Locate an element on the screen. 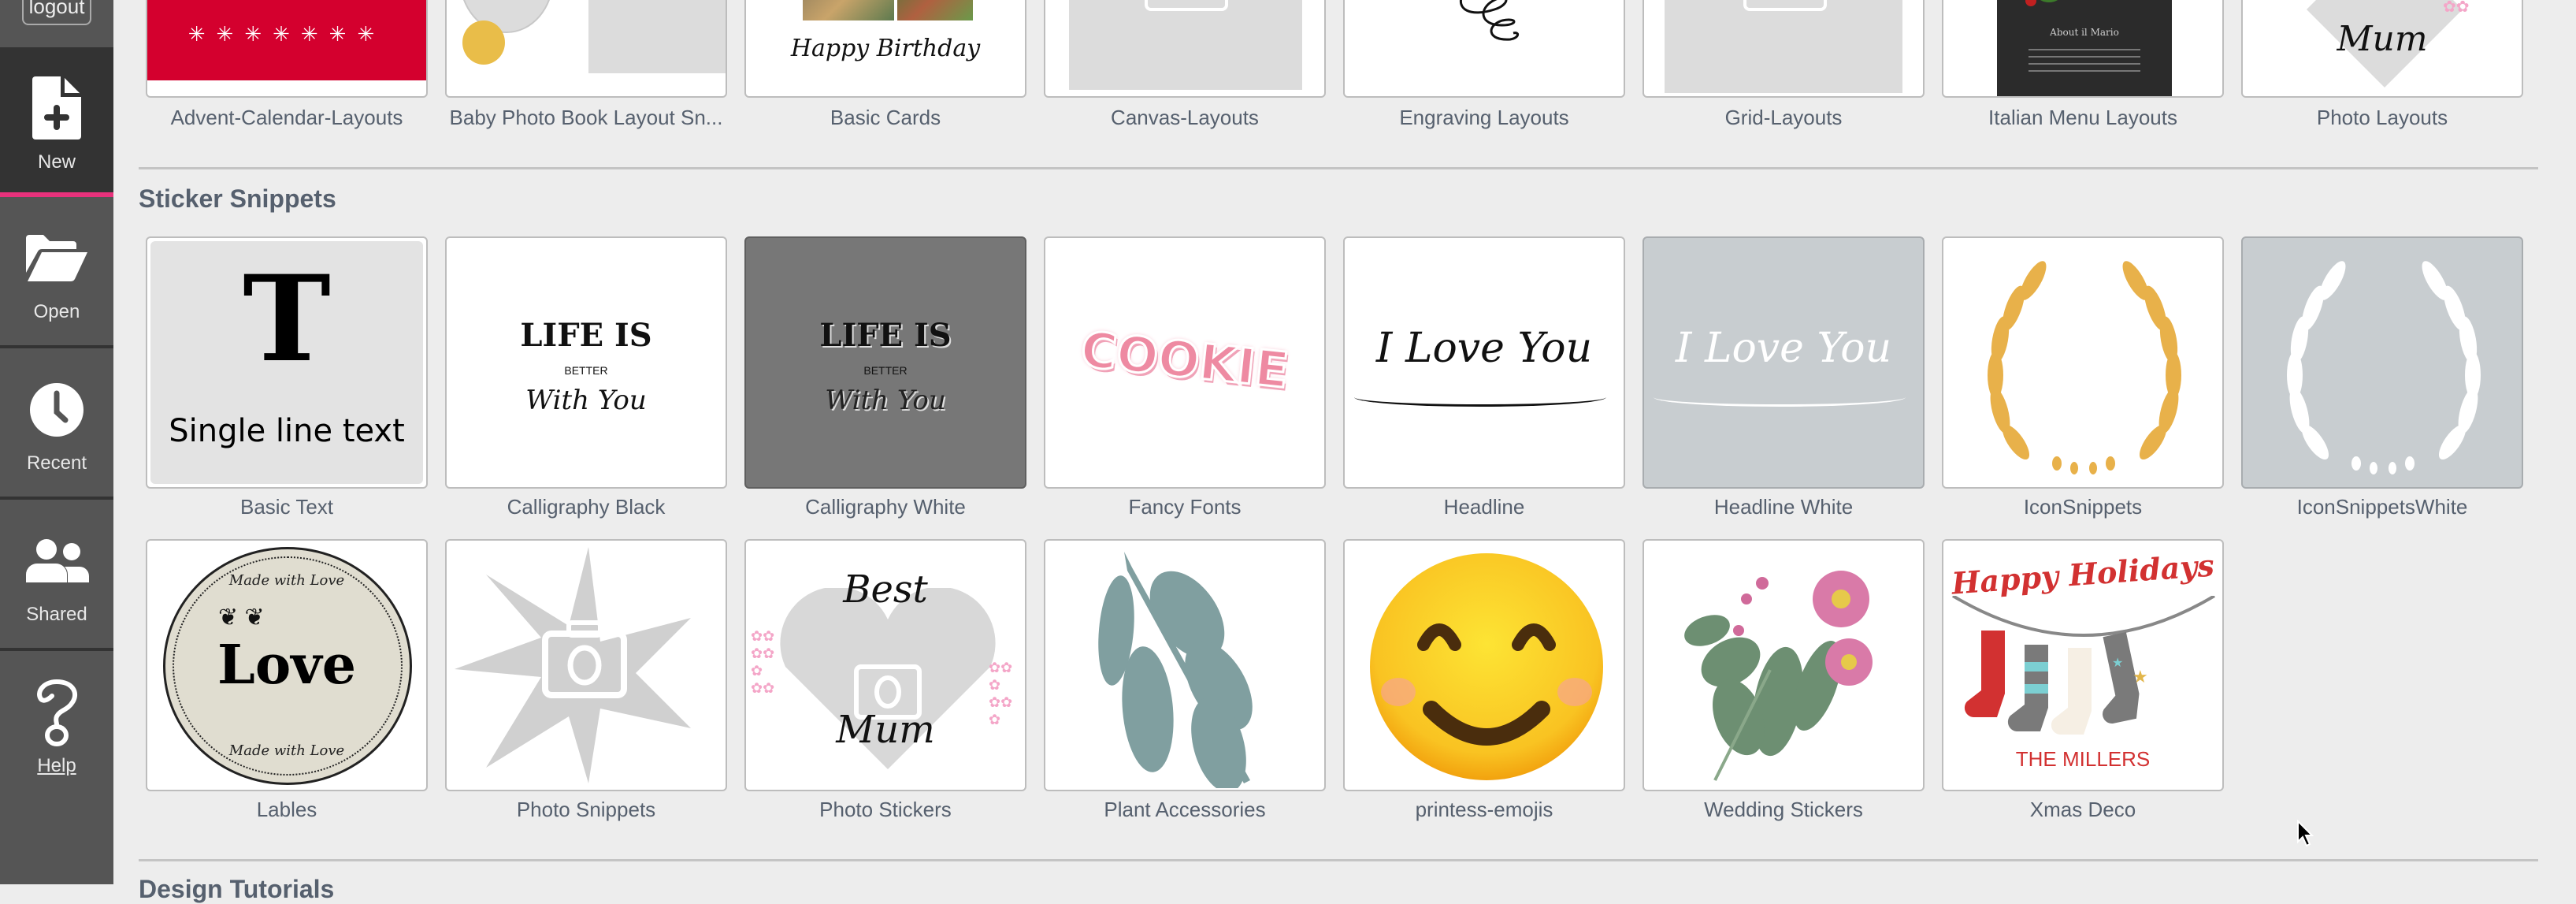 This screenshot has height=904, width=2576. section-title-design-tutorials: Design Tutorials is located at coordinates (237, 889).